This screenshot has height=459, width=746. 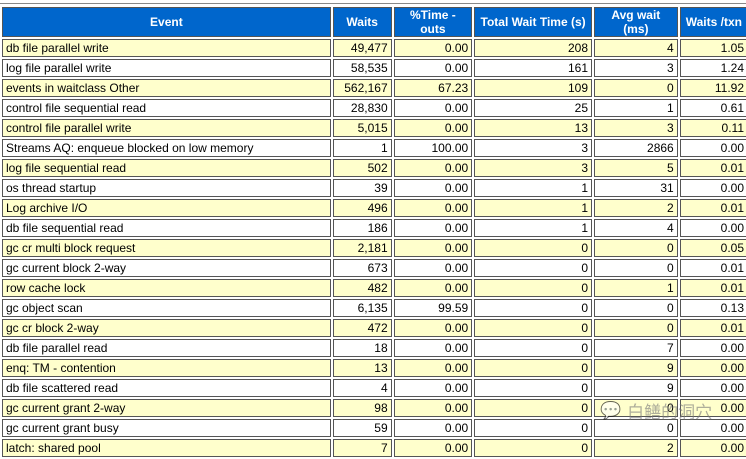 What do you see at coordinates (166, 88) in the screenshot?
I see `event-name: events in waitclass Other` at bounding box center [166, 88].